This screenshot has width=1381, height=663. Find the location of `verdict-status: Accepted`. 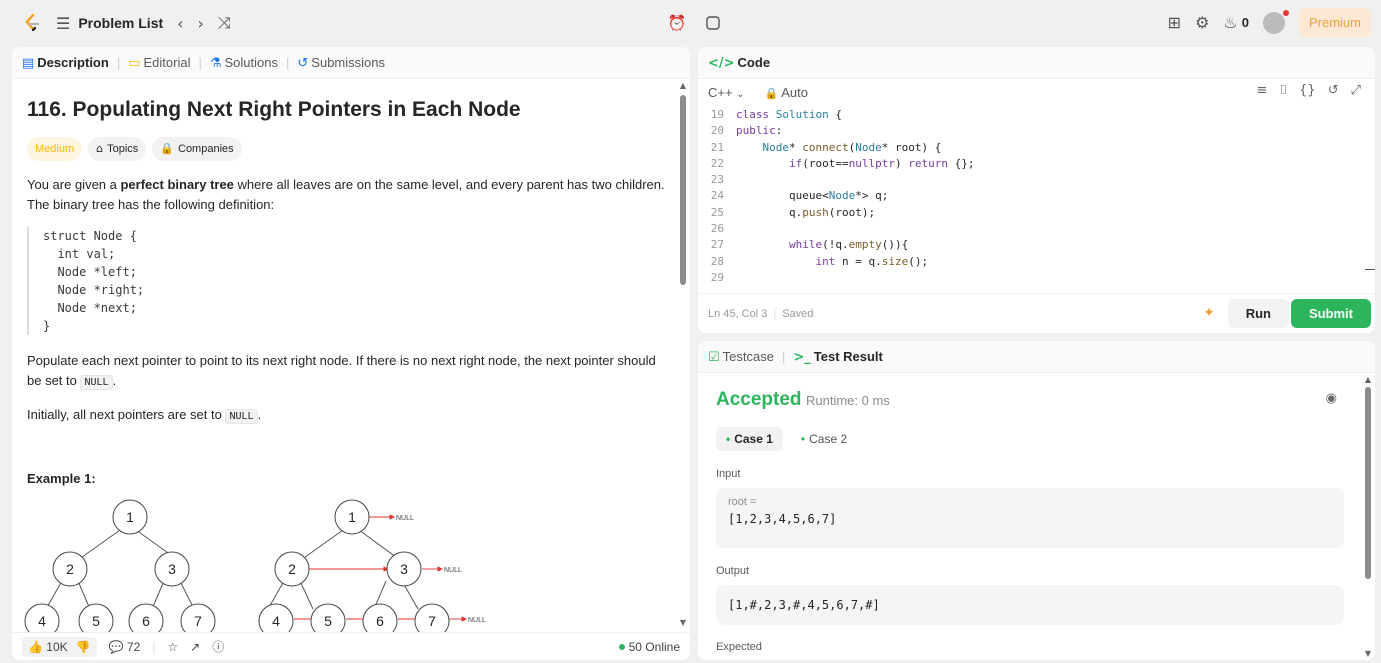

verdict-status: Accepted is located at coordinates (759, 399).